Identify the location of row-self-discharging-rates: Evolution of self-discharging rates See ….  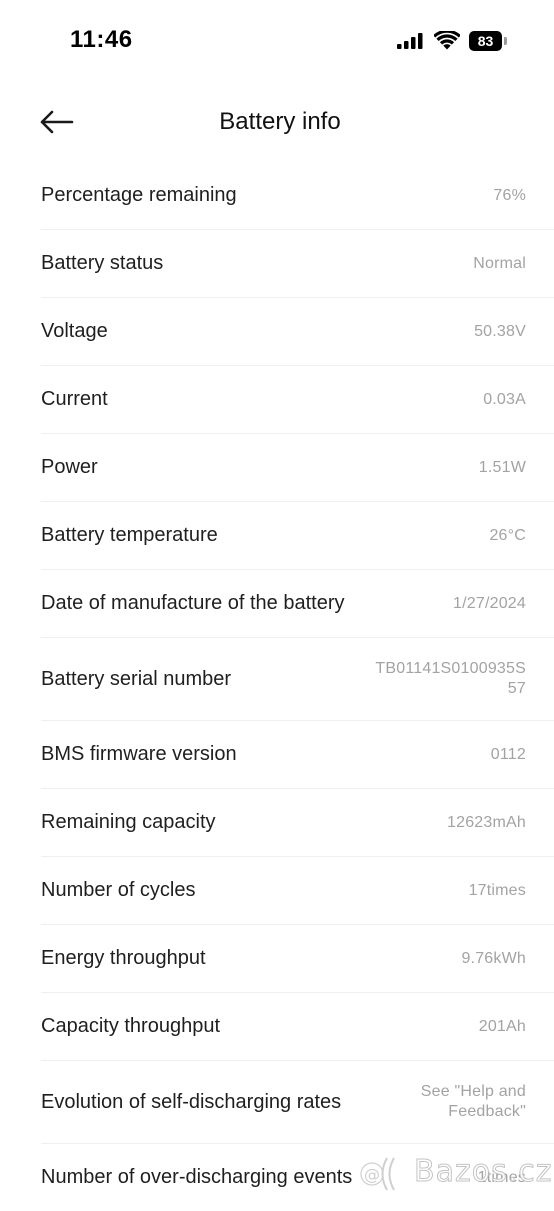
(297, 1102).